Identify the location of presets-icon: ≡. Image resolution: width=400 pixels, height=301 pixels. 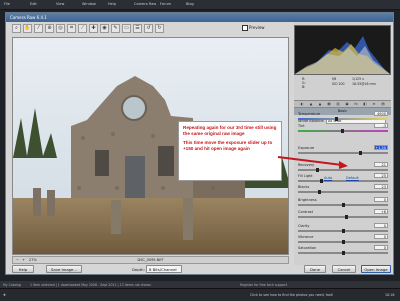
(374, 104).